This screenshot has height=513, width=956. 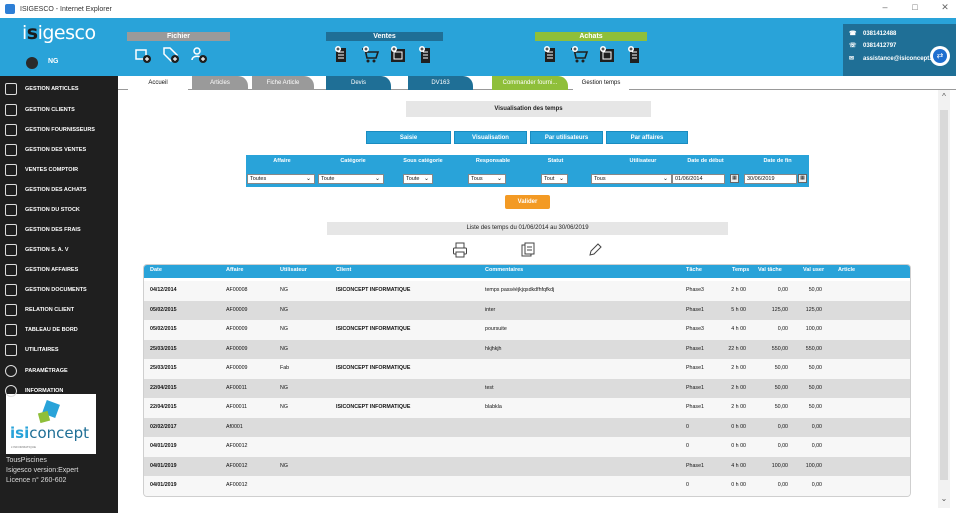 I want to click on user-icon, so click(x=32, y=63).